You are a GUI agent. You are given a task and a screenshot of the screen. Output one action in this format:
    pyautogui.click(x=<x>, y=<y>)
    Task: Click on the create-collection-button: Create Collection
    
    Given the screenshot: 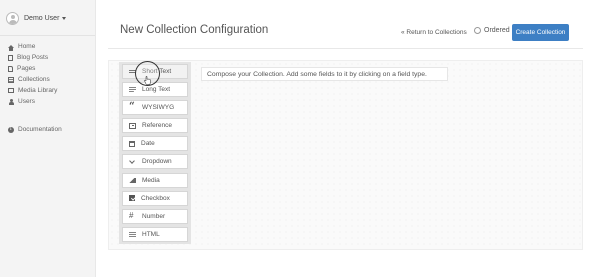 What is the action you would take?
    pyautogui.click(x=540, y=32)
    